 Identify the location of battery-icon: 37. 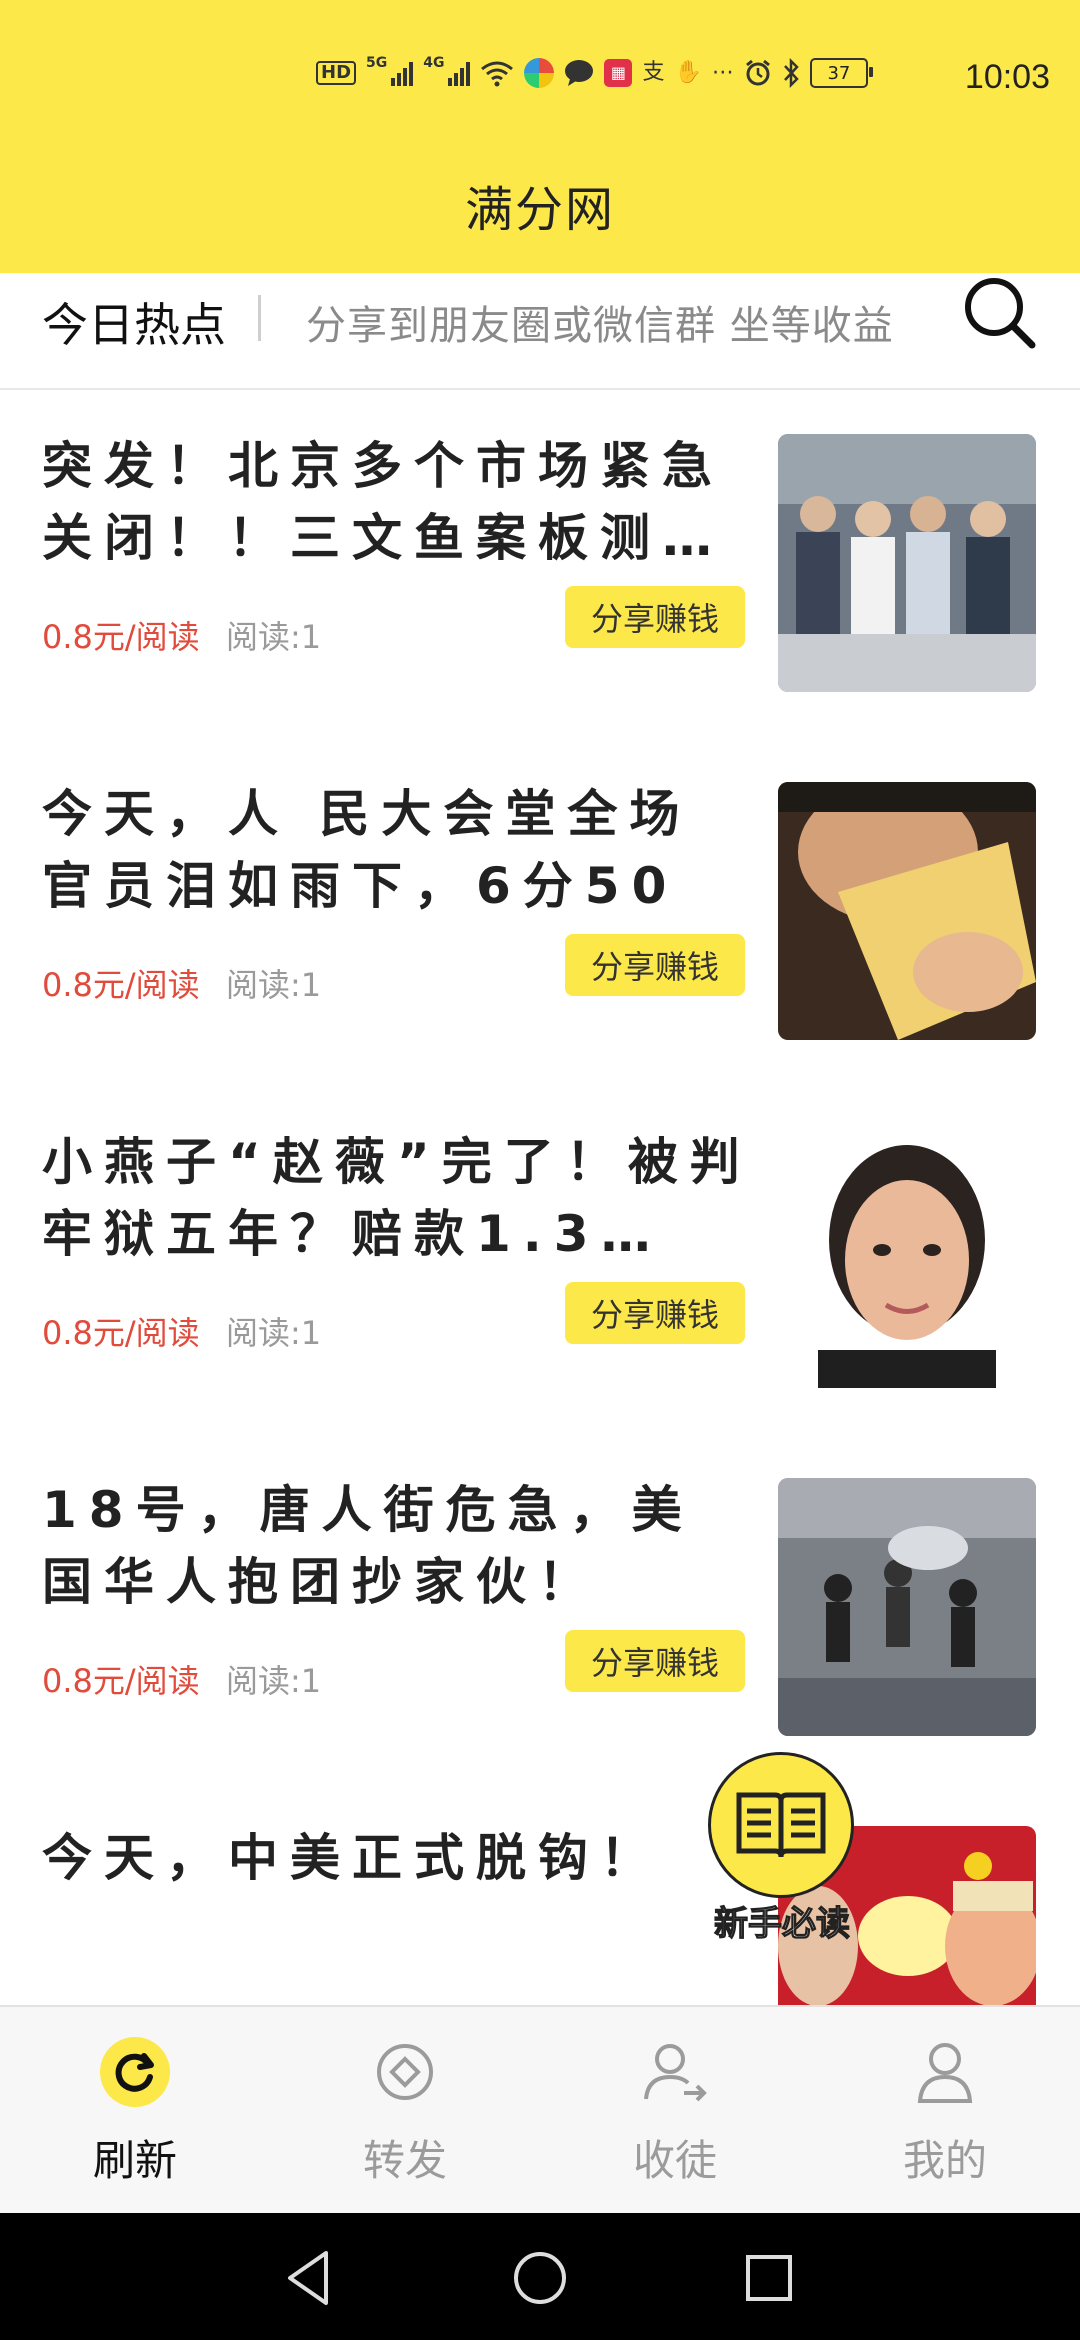
(841, 73).